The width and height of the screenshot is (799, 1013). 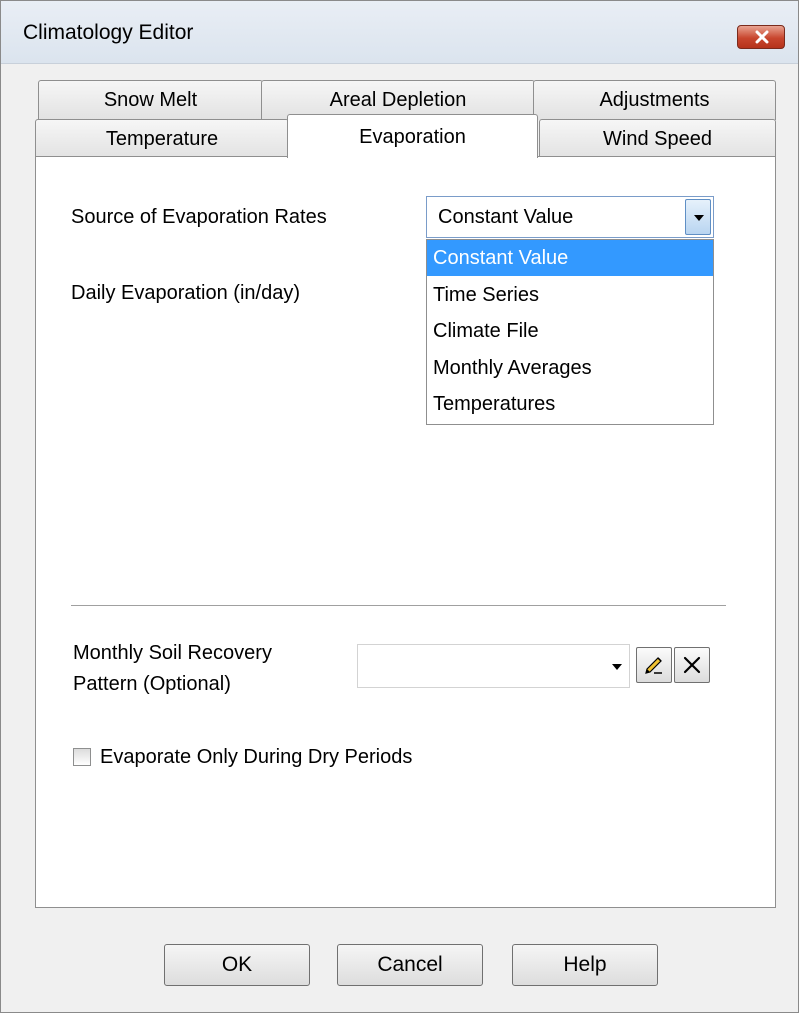 What do you see at coordinates (172, 653) in the screenshot?
I see `soil-recovery-label-line1: Monthly Soil Recovery` at bounding box center [172, 653].